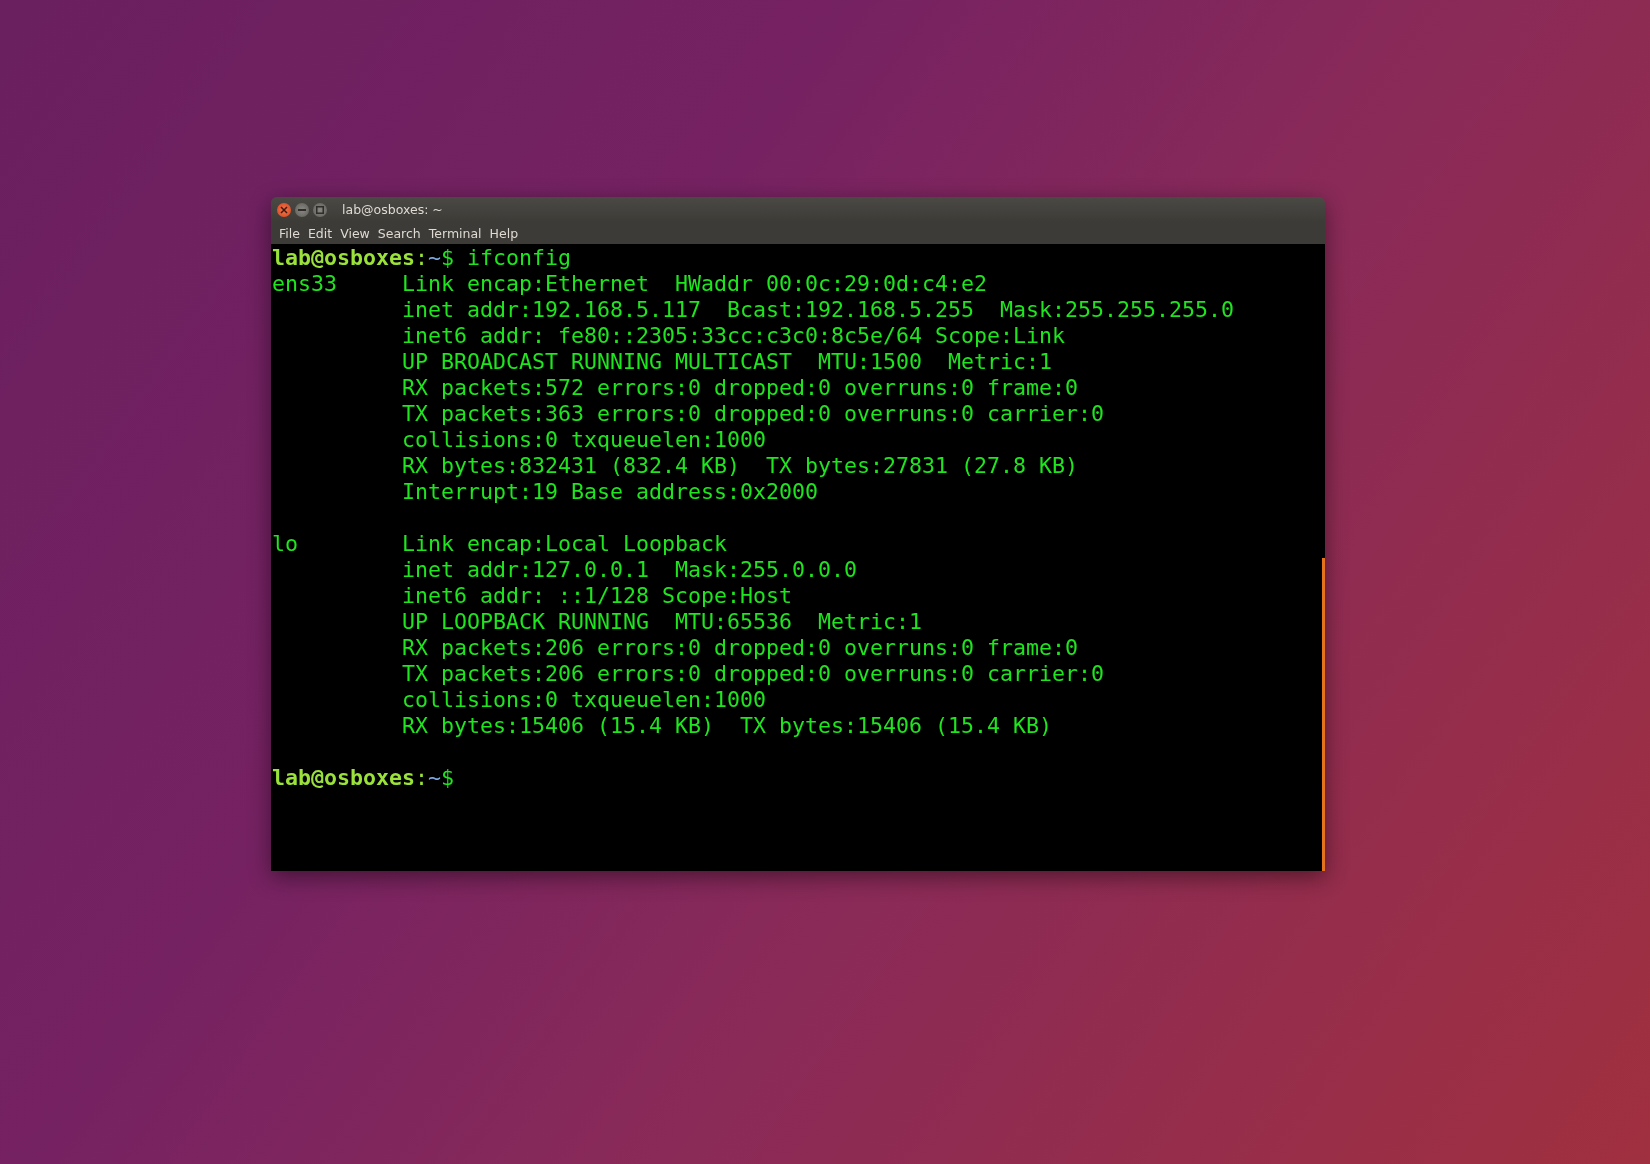 The image size is (1650, 1164). Describe the element at coordinates (285, 544) in the screenshot. I see `interface-name: lo` at that location.